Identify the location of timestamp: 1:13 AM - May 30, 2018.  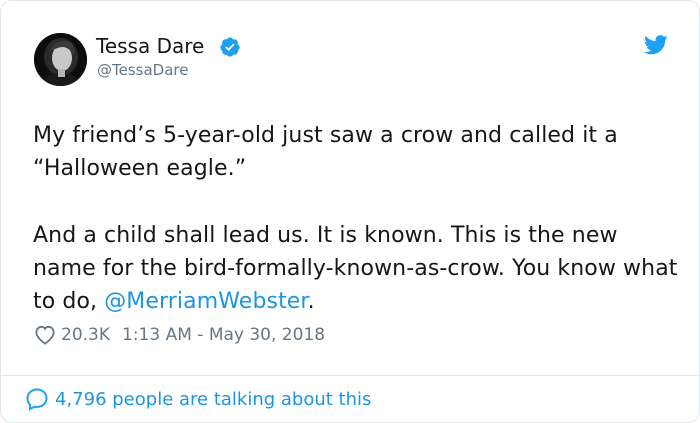
(223, 335).